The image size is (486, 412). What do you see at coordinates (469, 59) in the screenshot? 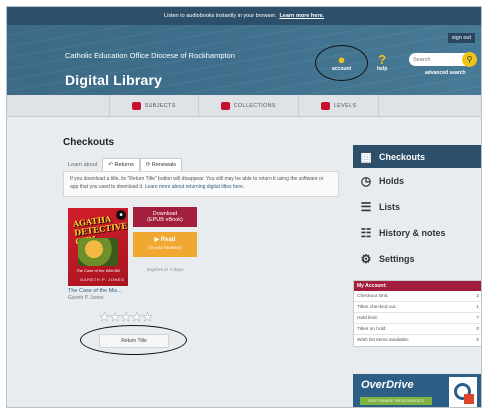
I see `search-icon: ⚲` at bounding box center [469, 59].